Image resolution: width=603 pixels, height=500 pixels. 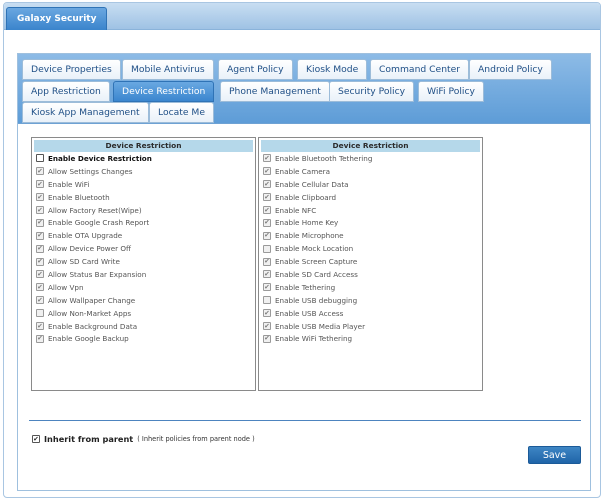 I want to click on tab-device-restriction: Device Restriction, so click(x=164, y=91).